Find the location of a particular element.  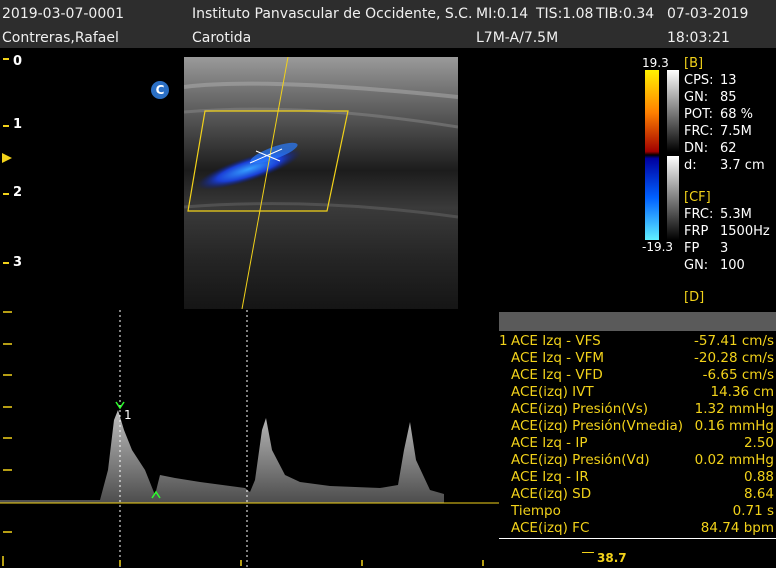

measurement-value: -6.65 cm/s is located at coordinates (738, 375).